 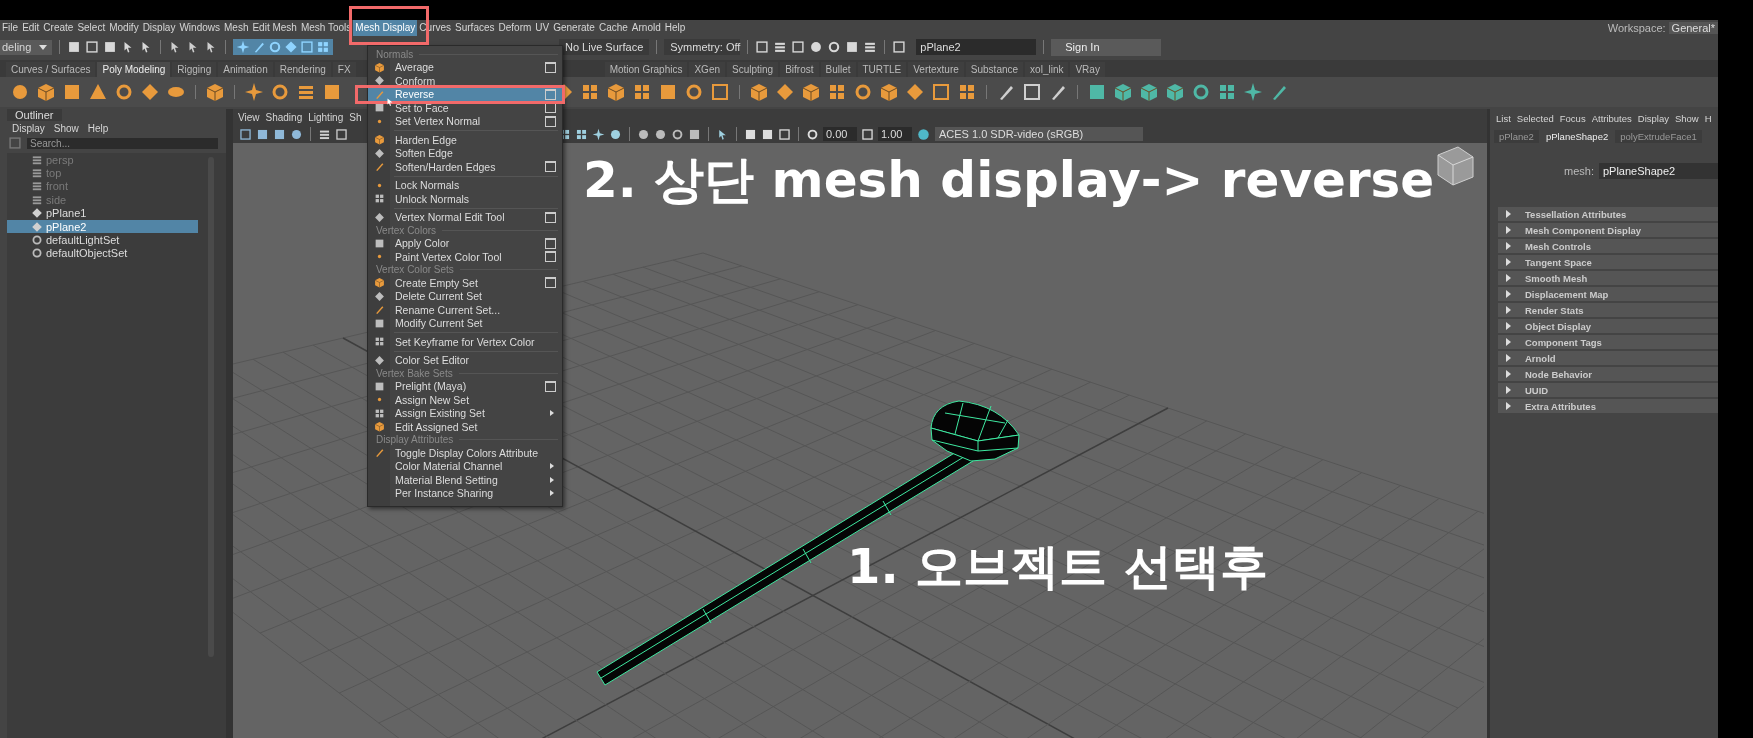 What do you see at coordinates (646, 69) in the screenshot?
I see `shelf-tab: Motion Graphics` at bounding box center [646, 69].